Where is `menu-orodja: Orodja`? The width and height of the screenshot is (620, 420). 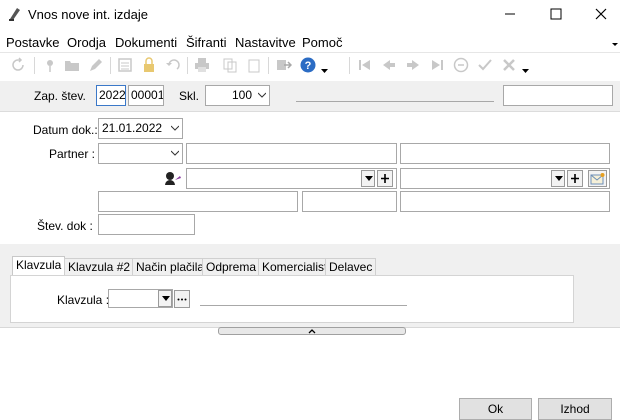 menu-orodja: Orodja is located at coordinates (86, 42).